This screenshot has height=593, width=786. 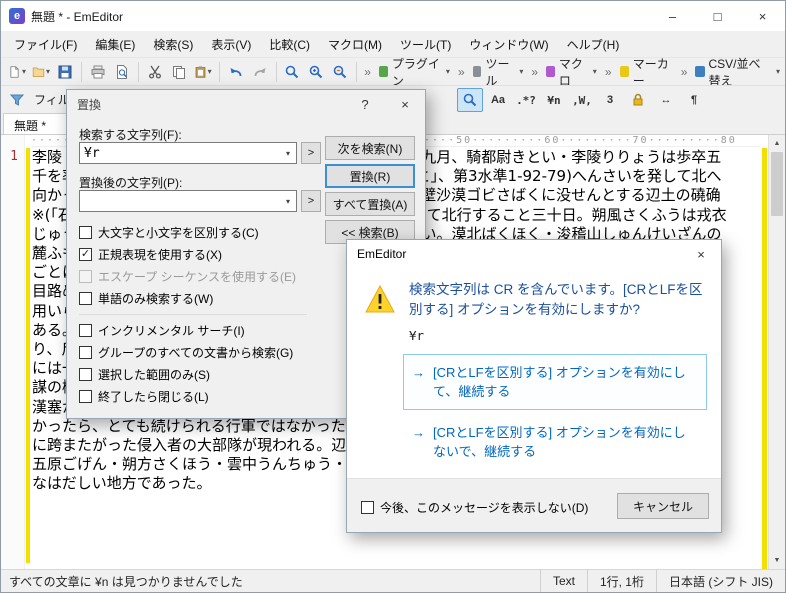 What do you see at coordinates (694, 100) in the screenshot?
I see `paragraph-marks-toggle: ¶` at bounding box center [694, 100].